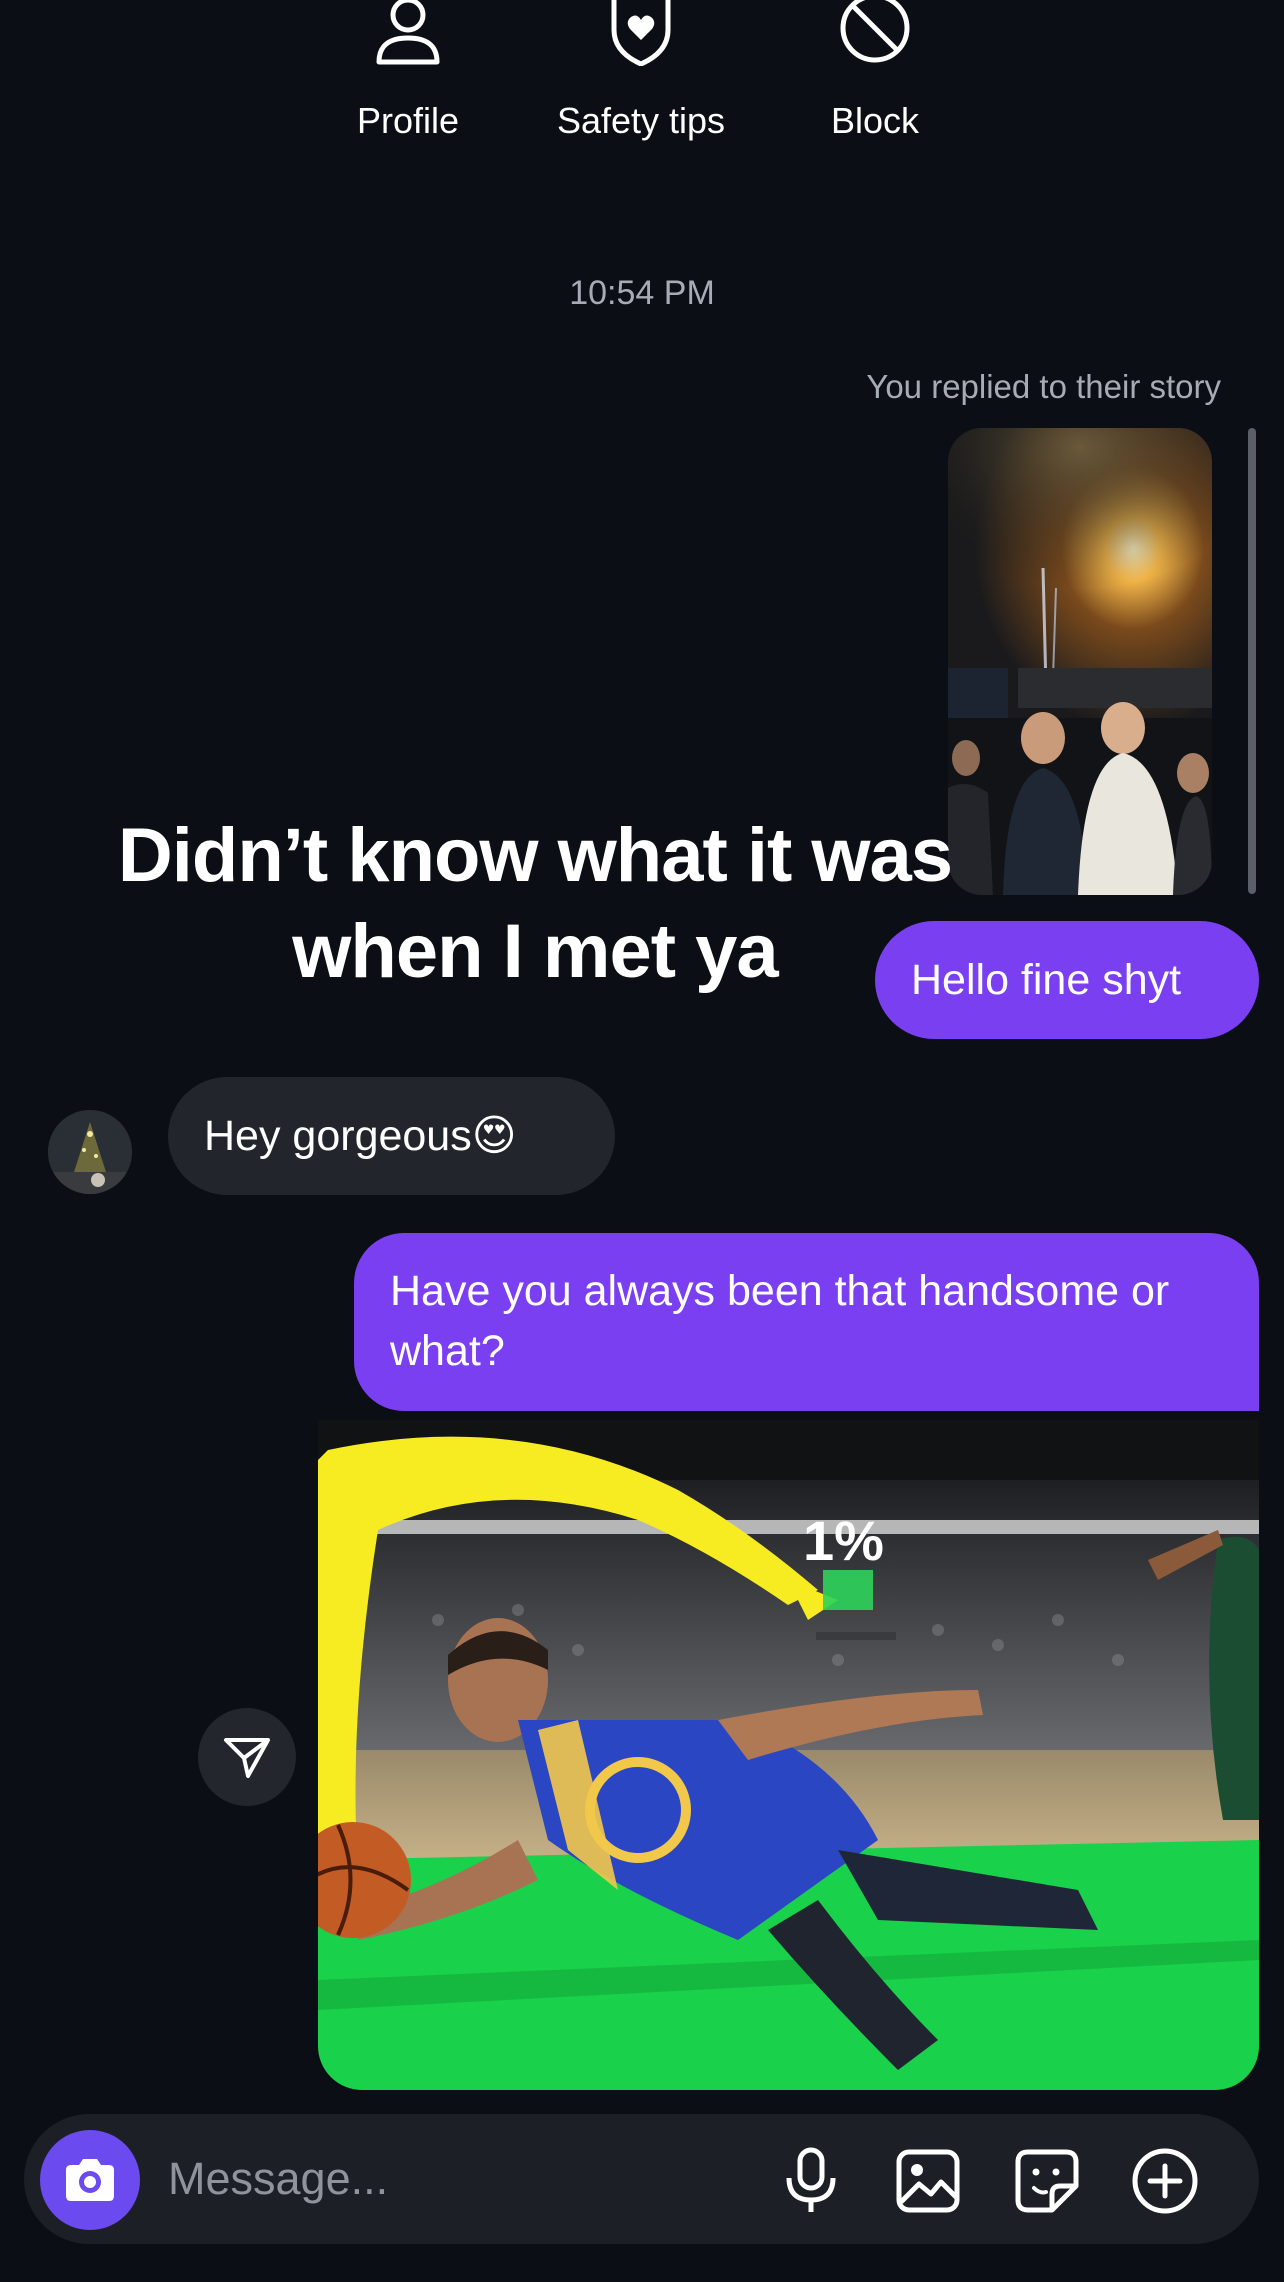 Image resolution: width=1284 pixels, height=2282 pixels. I want to click on message-timestamp: 10:54 PM, so click(642, 293).